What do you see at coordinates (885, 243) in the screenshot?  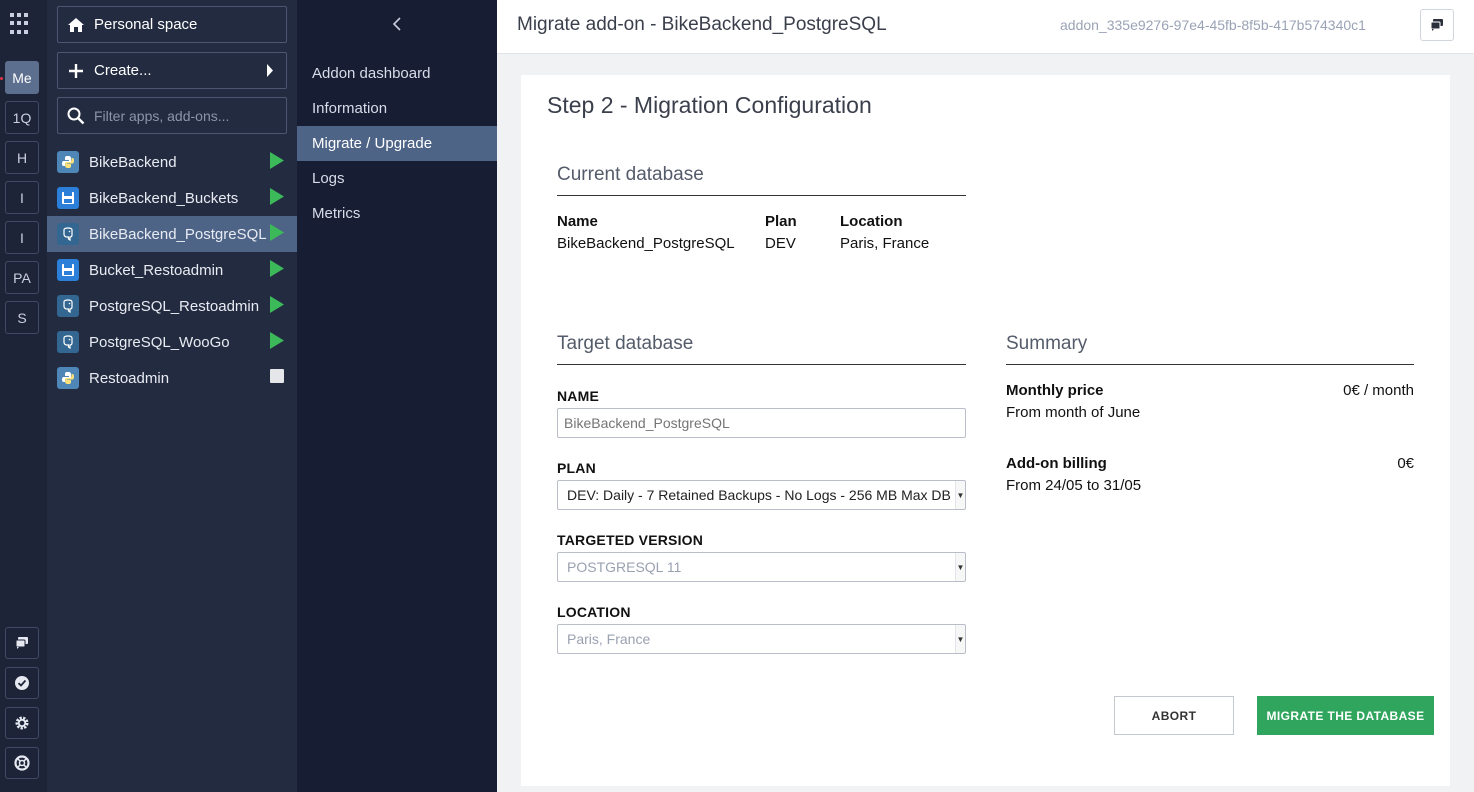 I see `current-location-value: Paris, France` at bounding box center [885, 243].